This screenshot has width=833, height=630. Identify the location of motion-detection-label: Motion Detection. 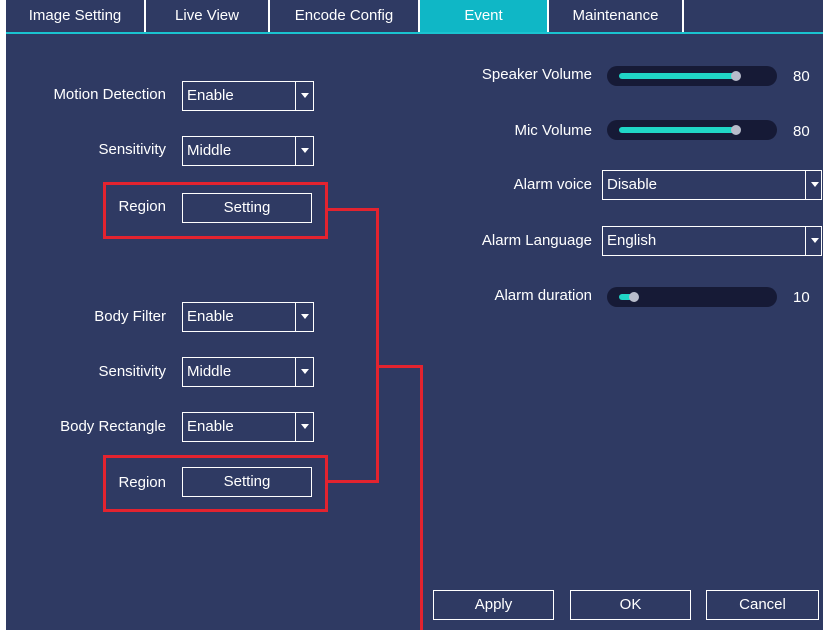
(109, 94).